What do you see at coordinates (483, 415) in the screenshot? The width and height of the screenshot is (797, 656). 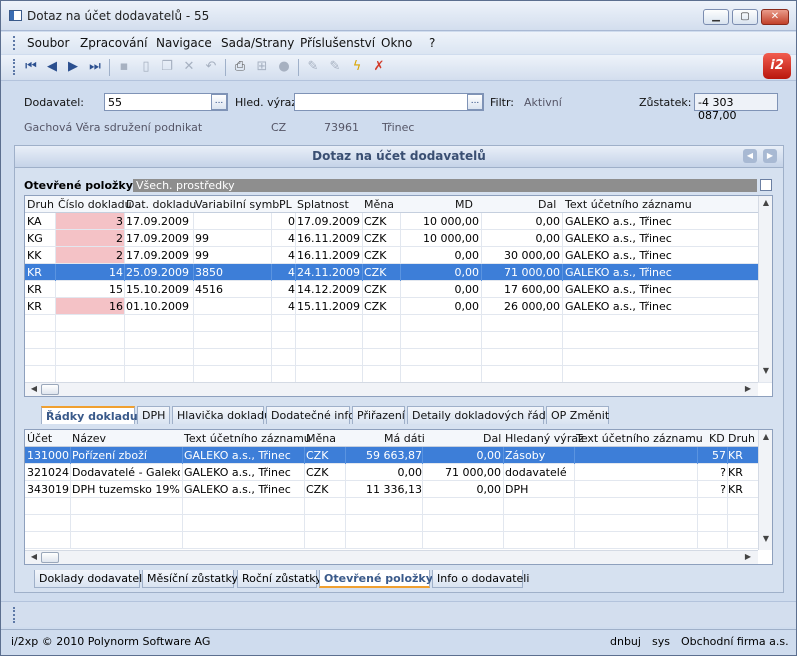 I see `tab-detaily-radku: Detaily dokladových řádků` at bounding box center [483, 415].